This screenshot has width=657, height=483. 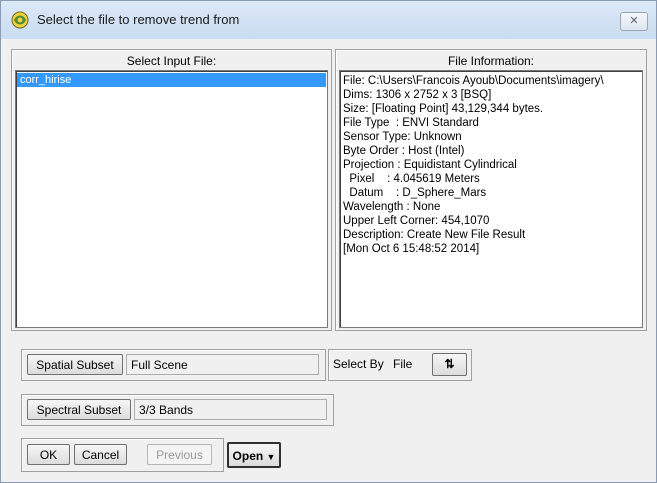 I want to click on file-info-line: Sensor Type: Unknown, so click(x=402, y=137).